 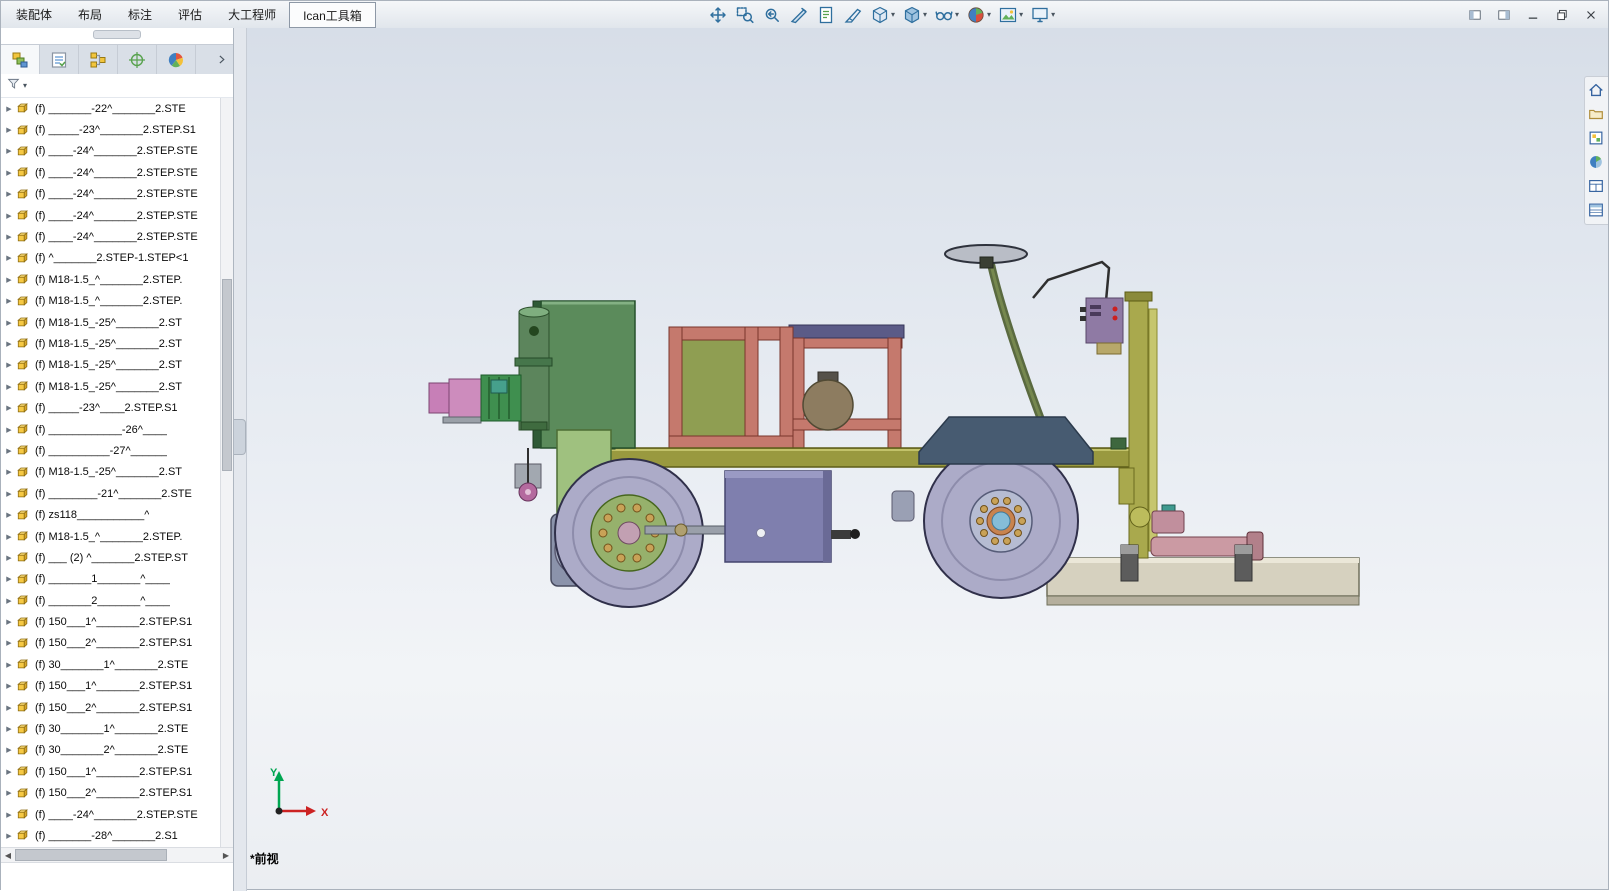 What do you see at coordinates (1010, 15) in the screenshot?
I see `apply-scene-icon: ▾` at bounding box center [1010, 15].